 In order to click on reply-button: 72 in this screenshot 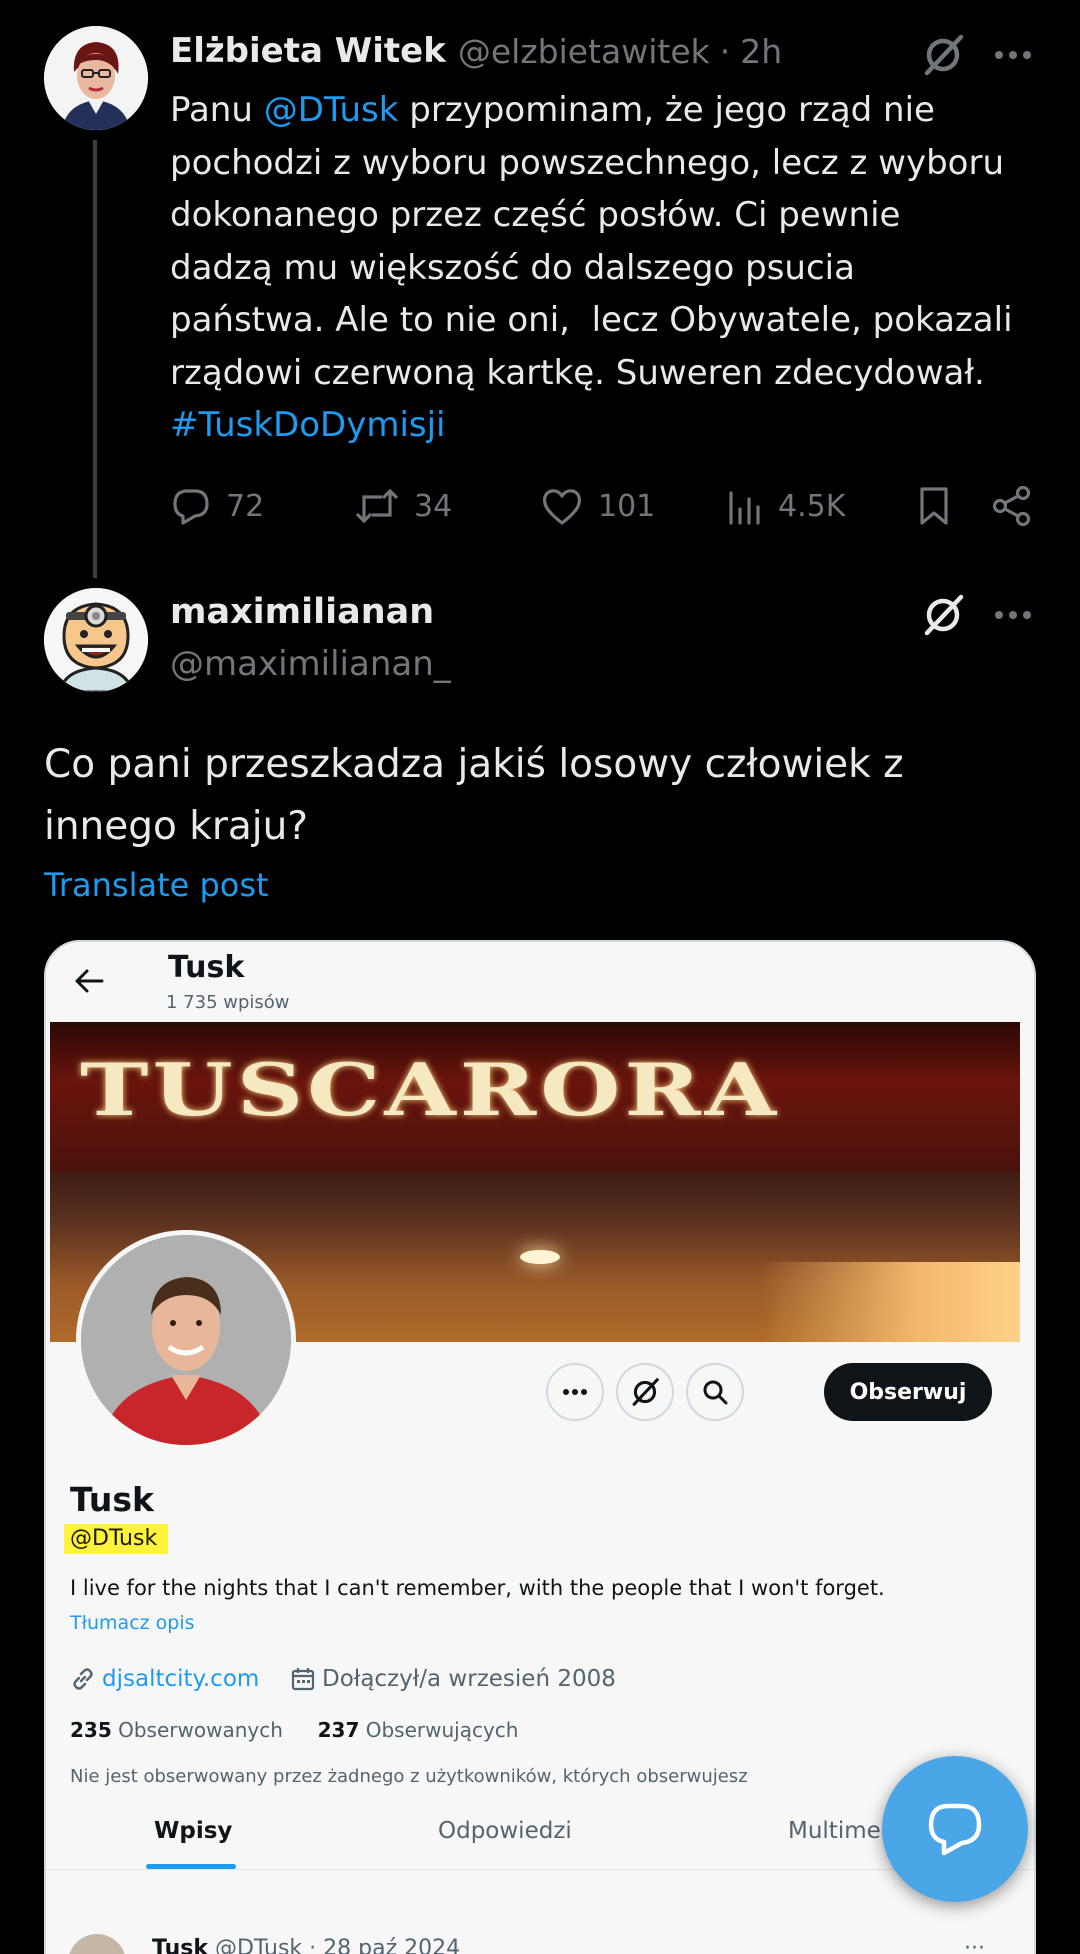, I will do `click(217, 506)`.